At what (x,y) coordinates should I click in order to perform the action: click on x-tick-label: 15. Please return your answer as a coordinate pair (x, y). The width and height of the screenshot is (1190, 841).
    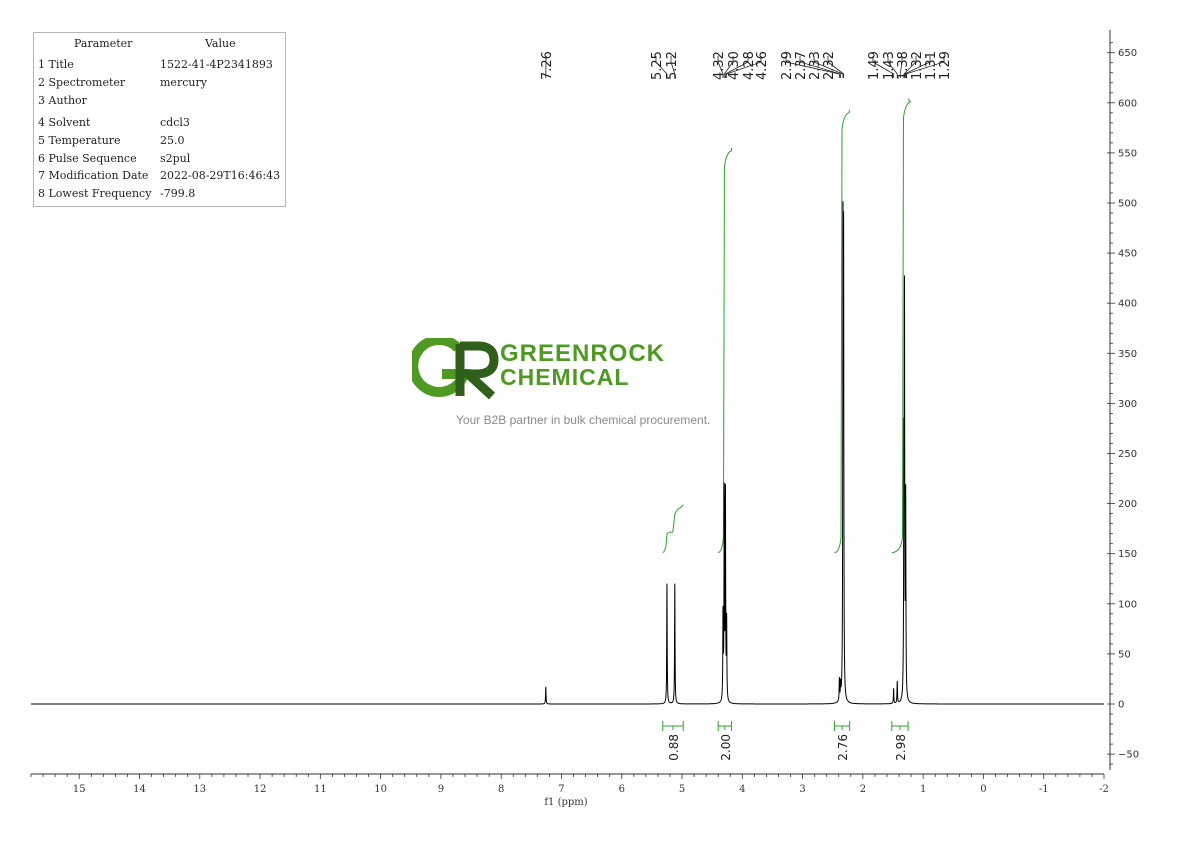
    Looking at the image, I should click on (79, 789).